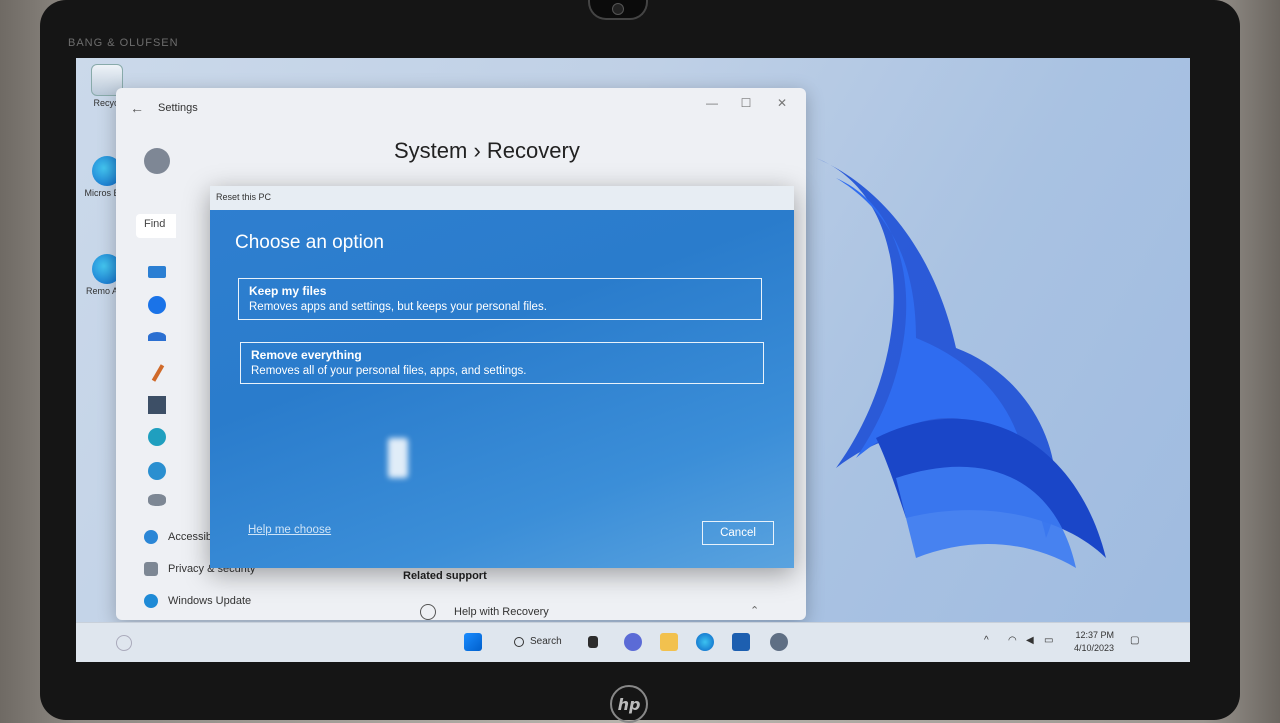 The height and width of the screenshot is (723, 1280). What do you see at coordinates (428, 612) in the screenshot?
I see `globe-icon` at bounding box center [428, 612].